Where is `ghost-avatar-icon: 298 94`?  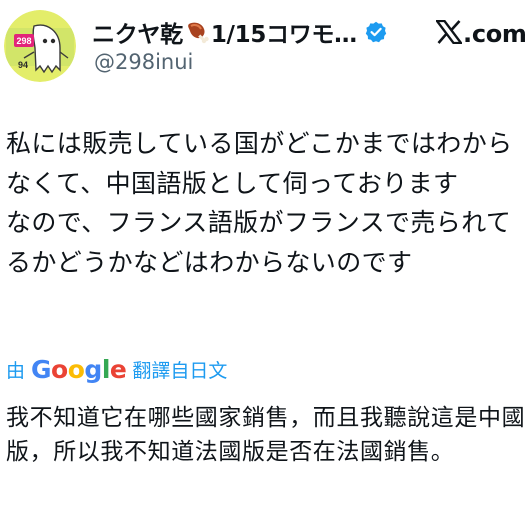
ghost-avatar-icon: 298 94 is located at coordinates (40, 46).